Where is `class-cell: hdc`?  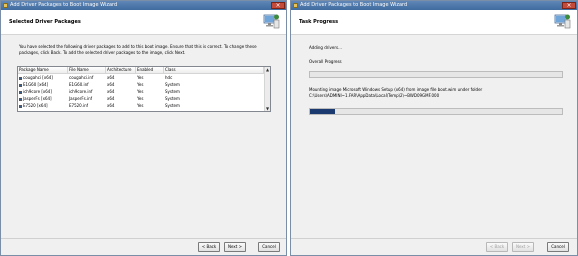
class-cell: hdc is located at coordinates (169, 77).